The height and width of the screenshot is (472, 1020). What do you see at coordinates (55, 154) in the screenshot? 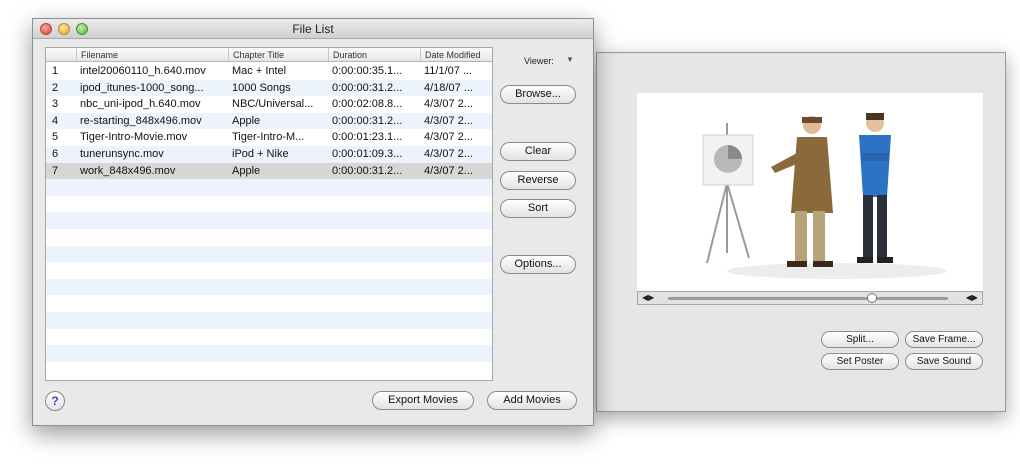
I see `row-number: 6` at bounding box center [55, 154].